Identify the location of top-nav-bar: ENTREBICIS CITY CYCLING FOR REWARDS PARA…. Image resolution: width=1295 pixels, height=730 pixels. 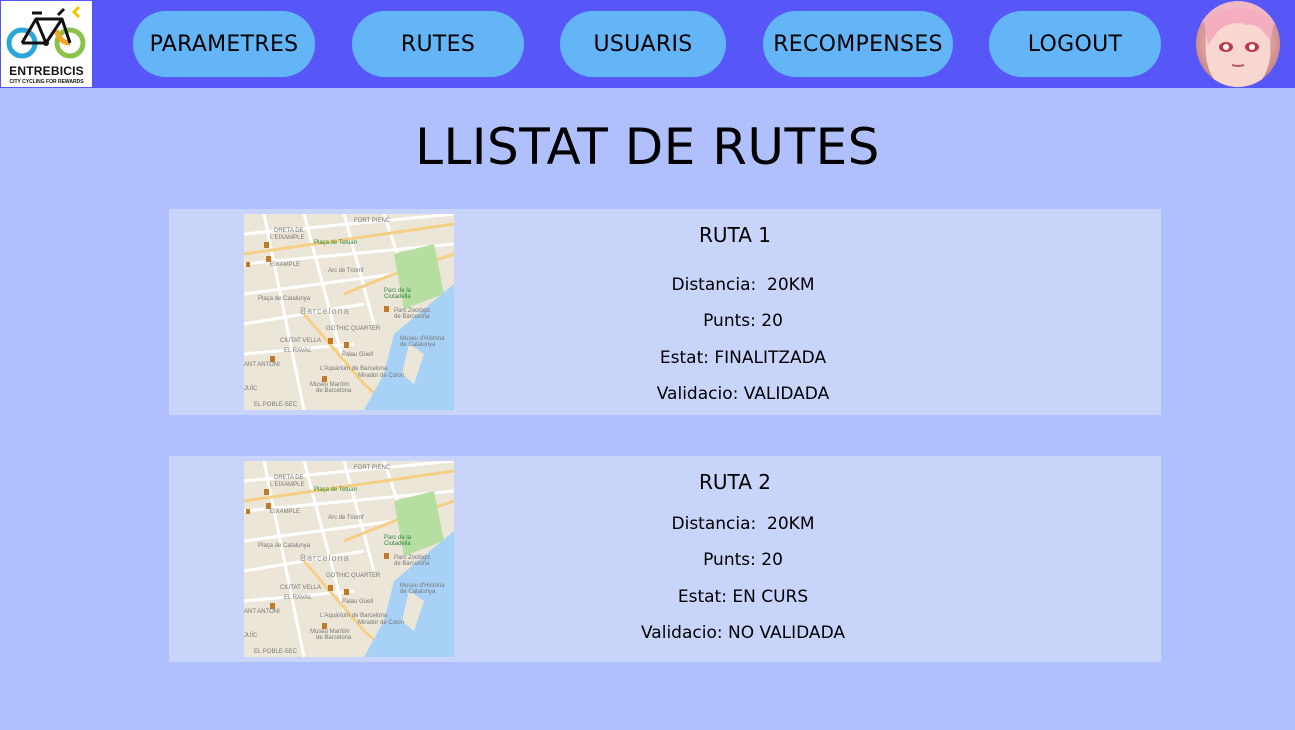
(647, 44).